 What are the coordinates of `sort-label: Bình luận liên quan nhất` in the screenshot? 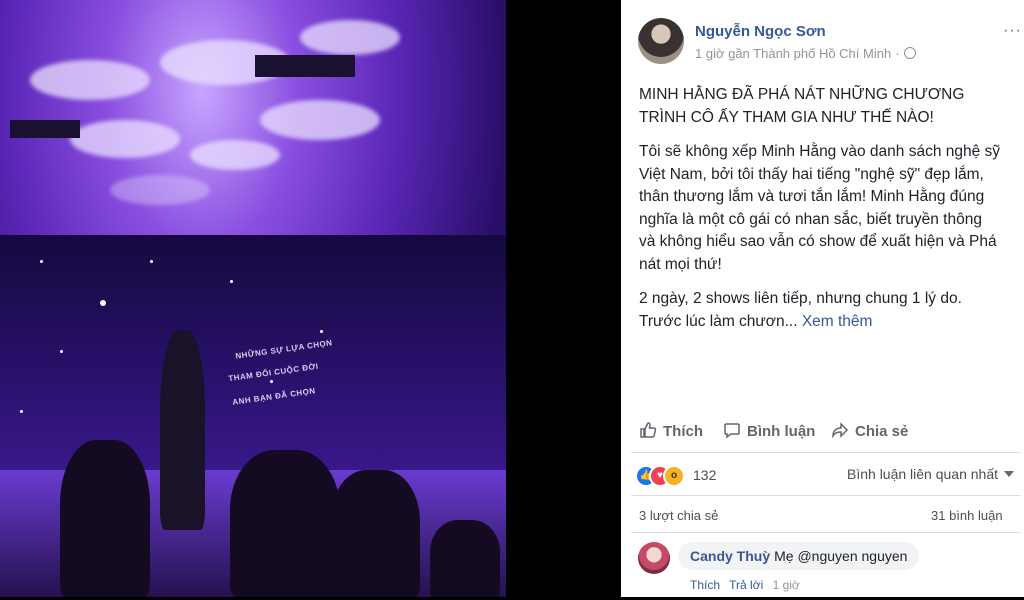 It's located at (923, 474).